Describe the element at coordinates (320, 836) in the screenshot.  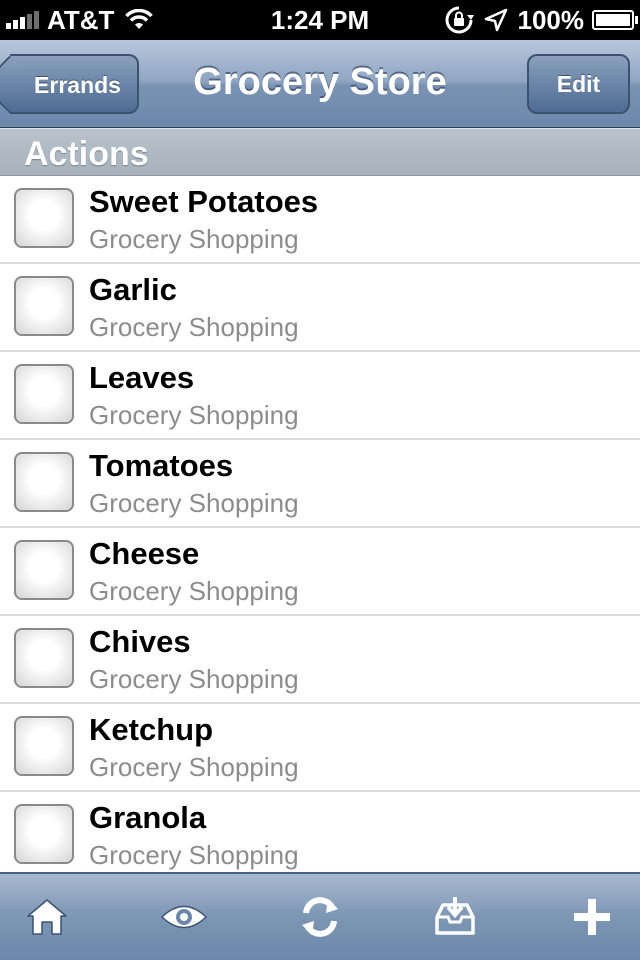
I see `list-item: Granola Grocery Shopping` at that location.